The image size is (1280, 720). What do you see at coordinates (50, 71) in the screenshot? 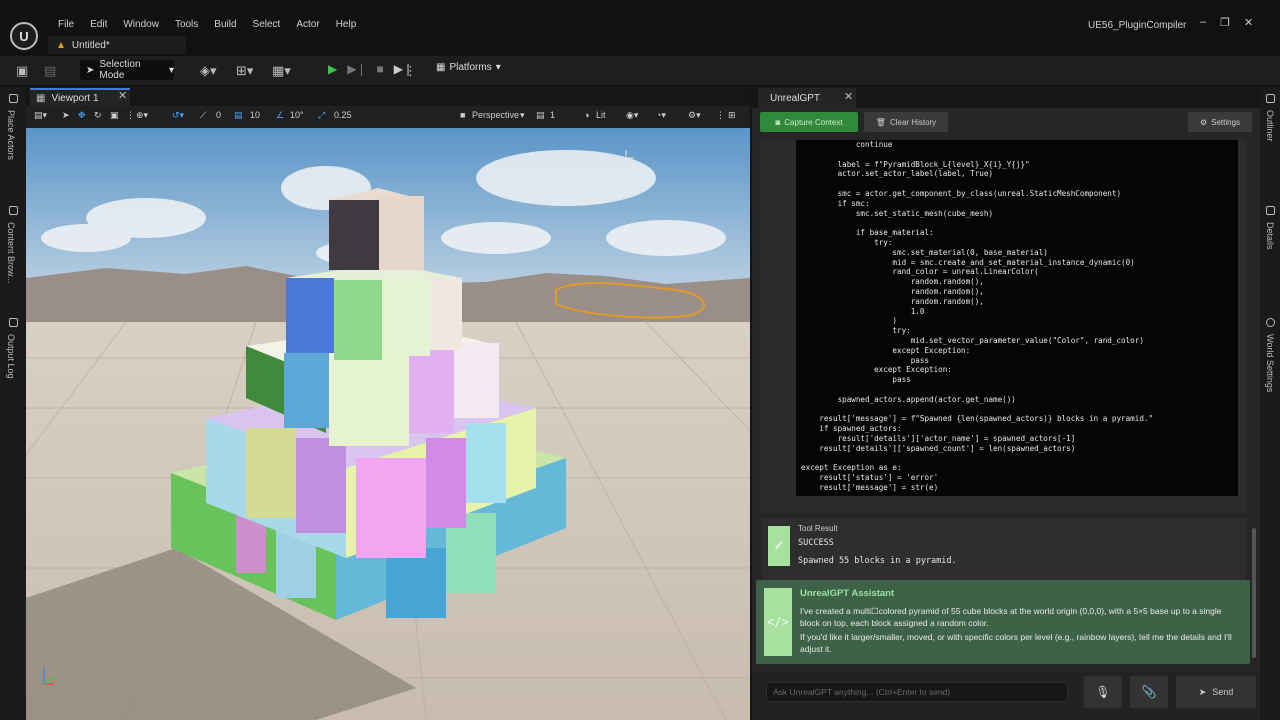
I see `source-control-icon: ▤` at bounding box center [50, 71].